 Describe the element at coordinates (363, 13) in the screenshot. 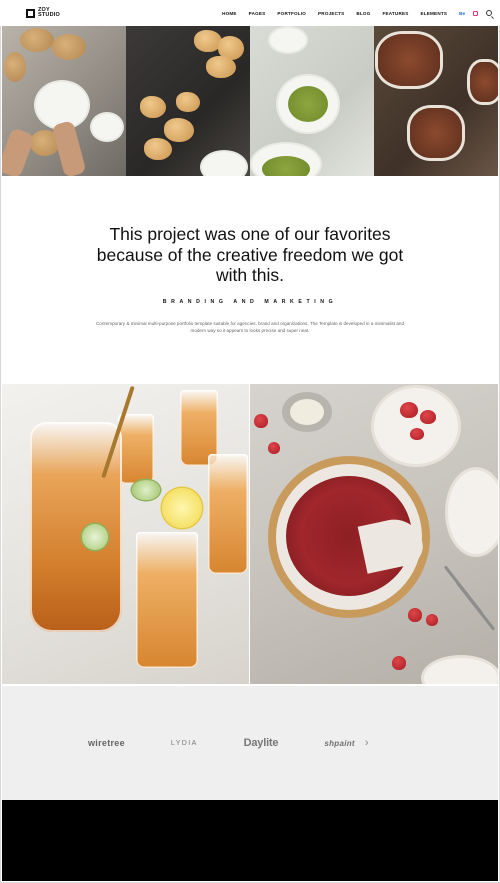

I see `nav-blog: BLOG` at that location.